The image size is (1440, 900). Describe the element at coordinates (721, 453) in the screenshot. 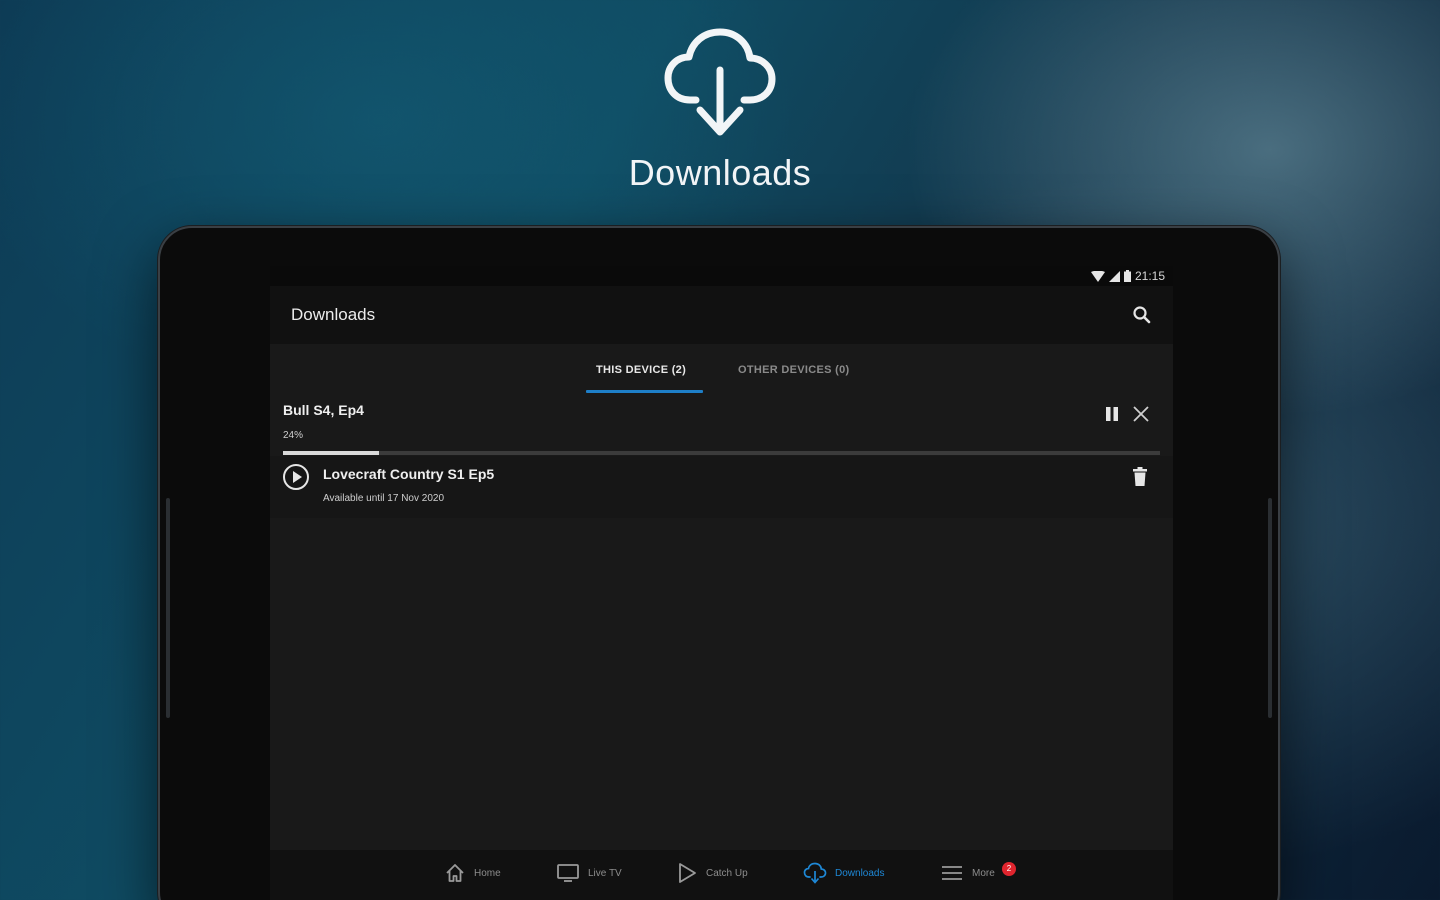

I see `download-progress-bar` at that location.